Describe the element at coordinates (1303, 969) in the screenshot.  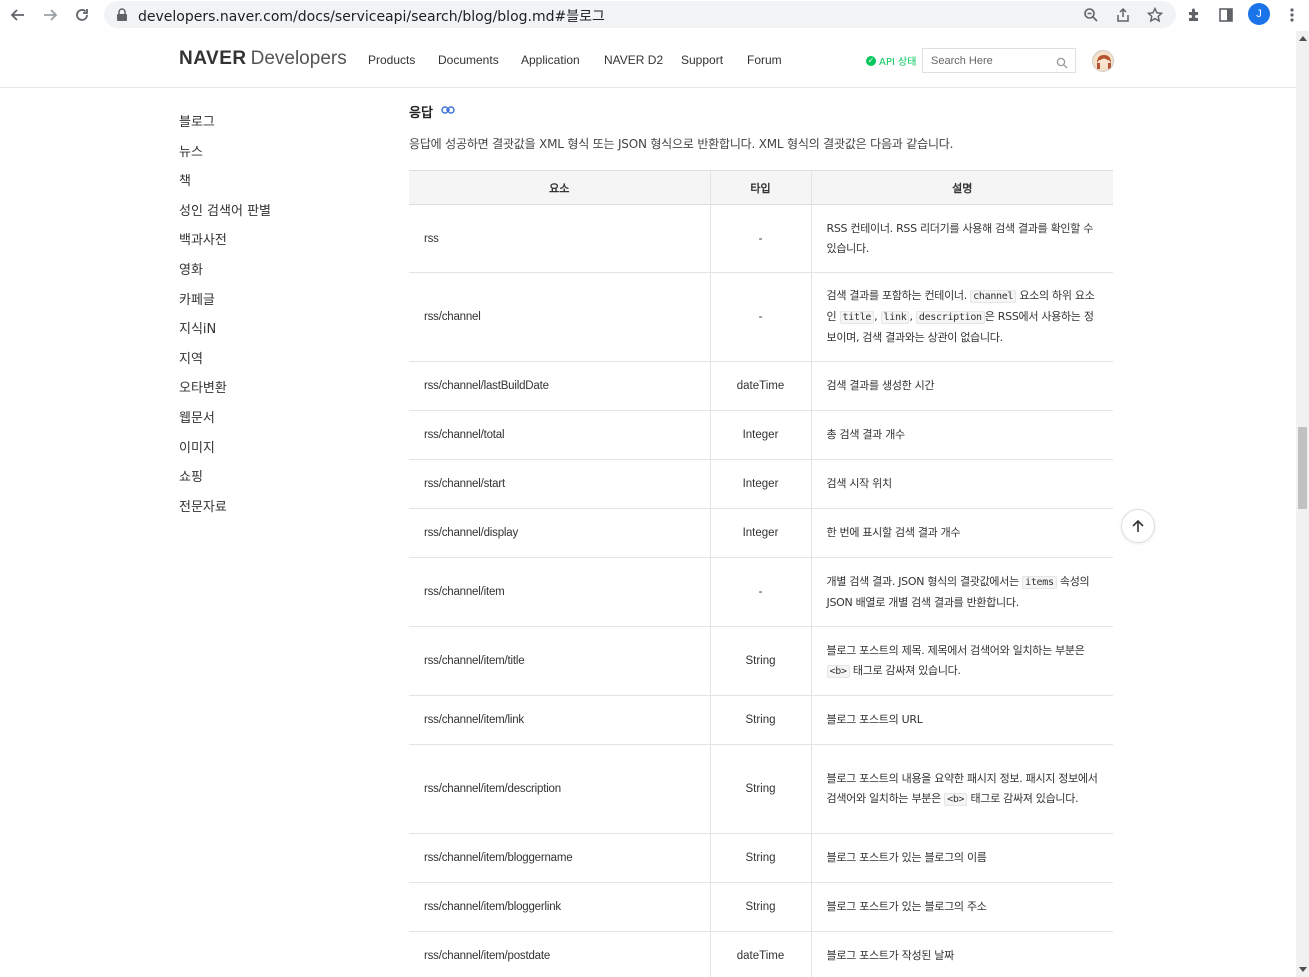
I see `scroll-down-arrow-icon` at that location.